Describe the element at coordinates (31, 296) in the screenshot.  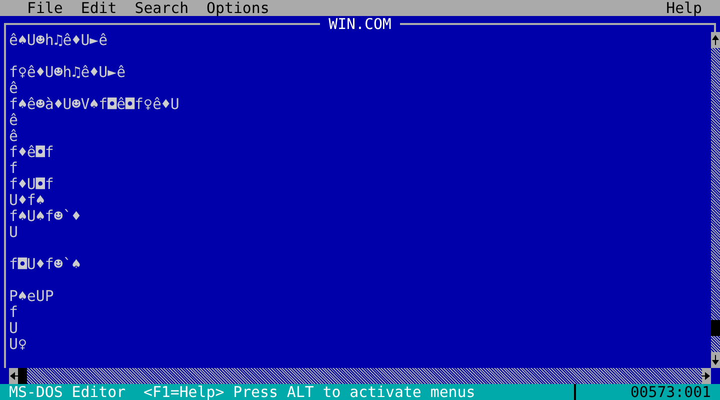
I see `text-line: P♠eUP` at that location.